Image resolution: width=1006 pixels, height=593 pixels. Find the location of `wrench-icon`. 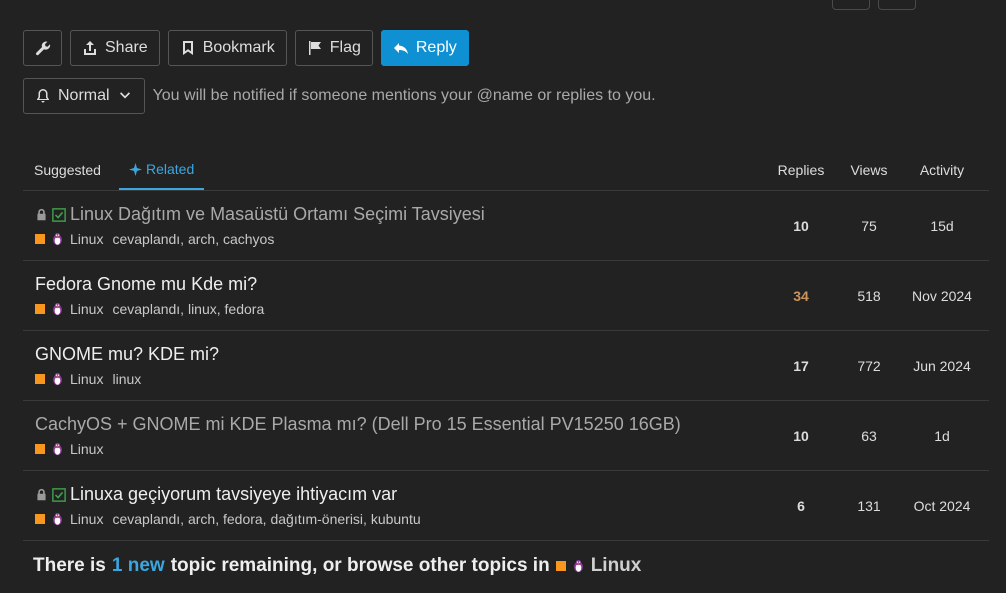

wrench-icon is located at coordinates (42, 48).